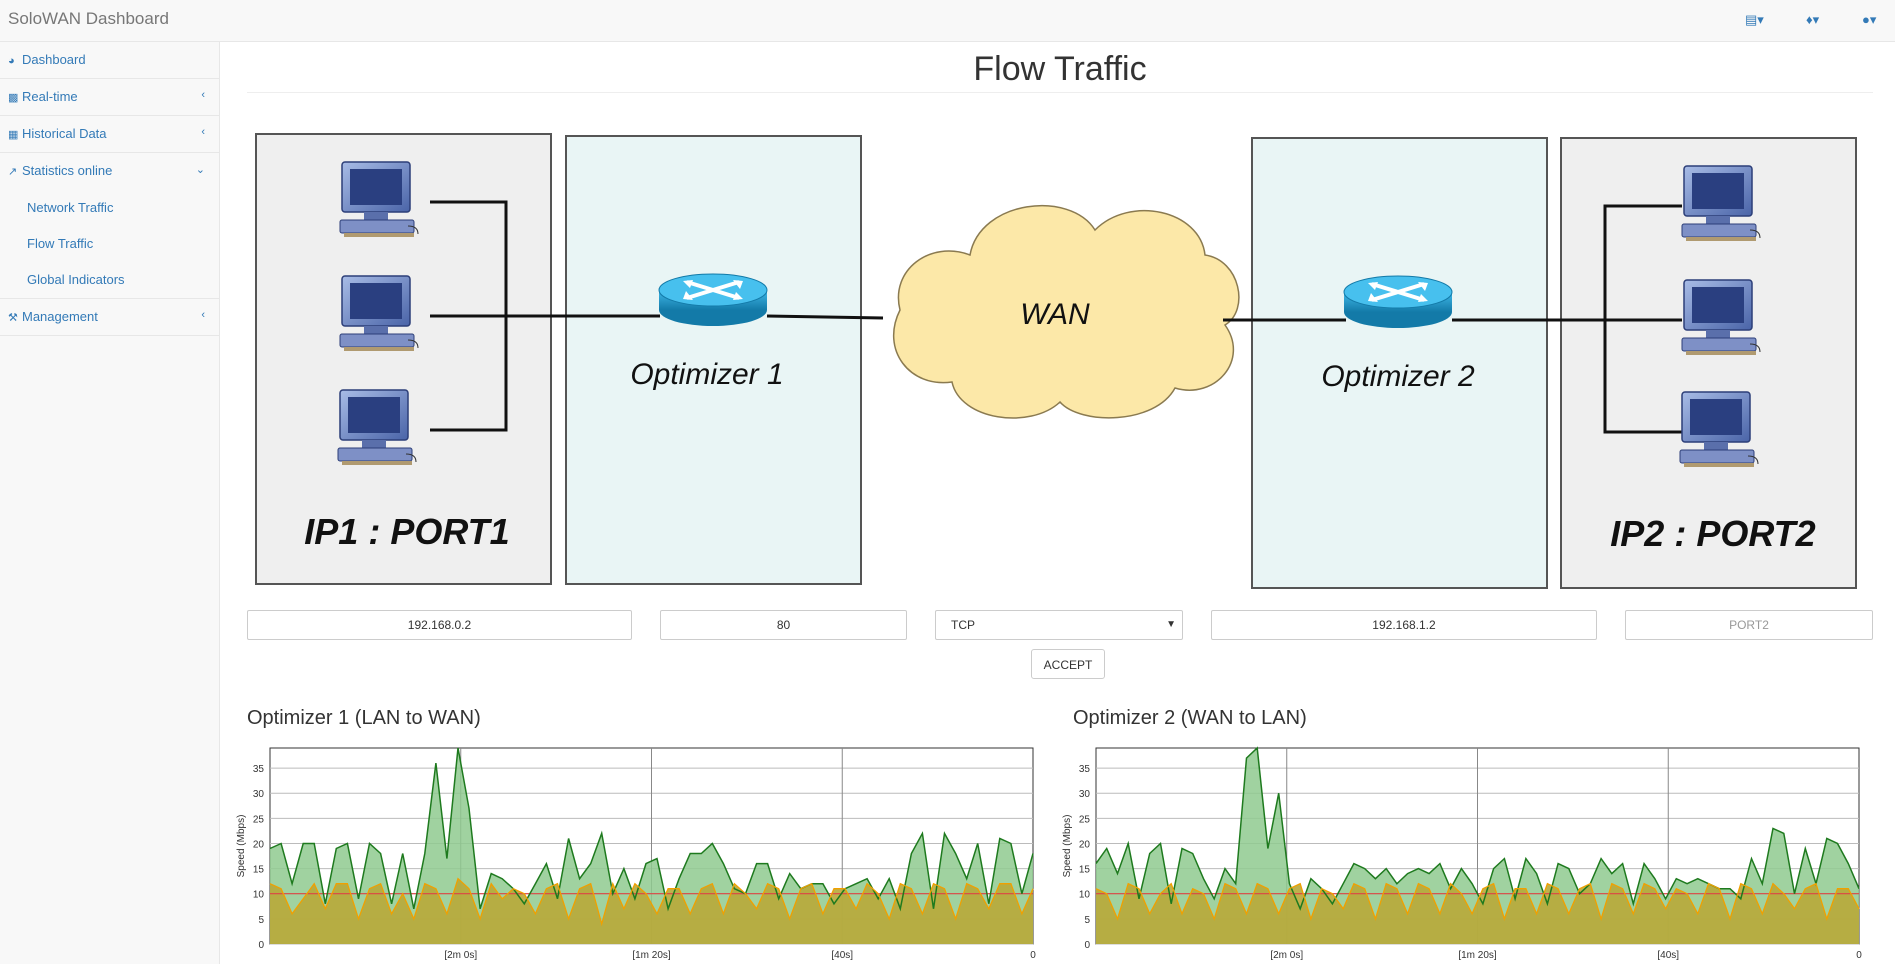  I want to click on chevron-down-icon: ⌄, so click(200, 170).